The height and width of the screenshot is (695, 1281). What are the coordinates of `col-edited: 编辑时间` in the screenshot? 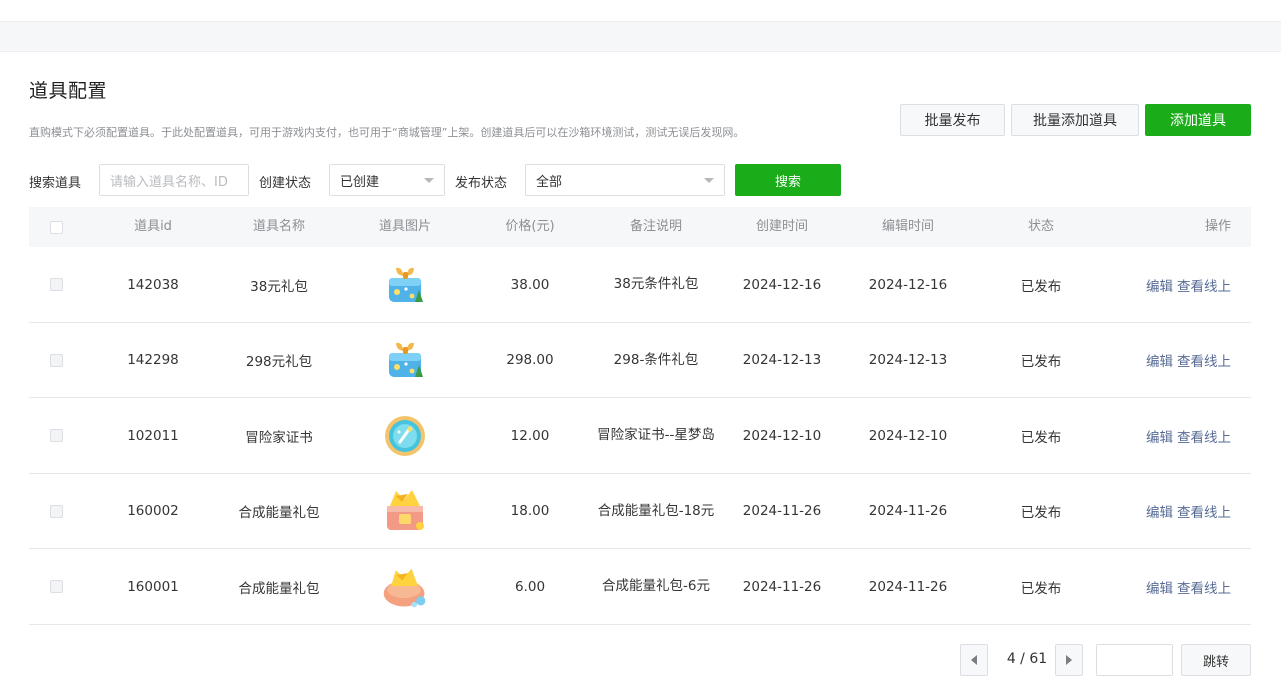 It's located at (907, 226).